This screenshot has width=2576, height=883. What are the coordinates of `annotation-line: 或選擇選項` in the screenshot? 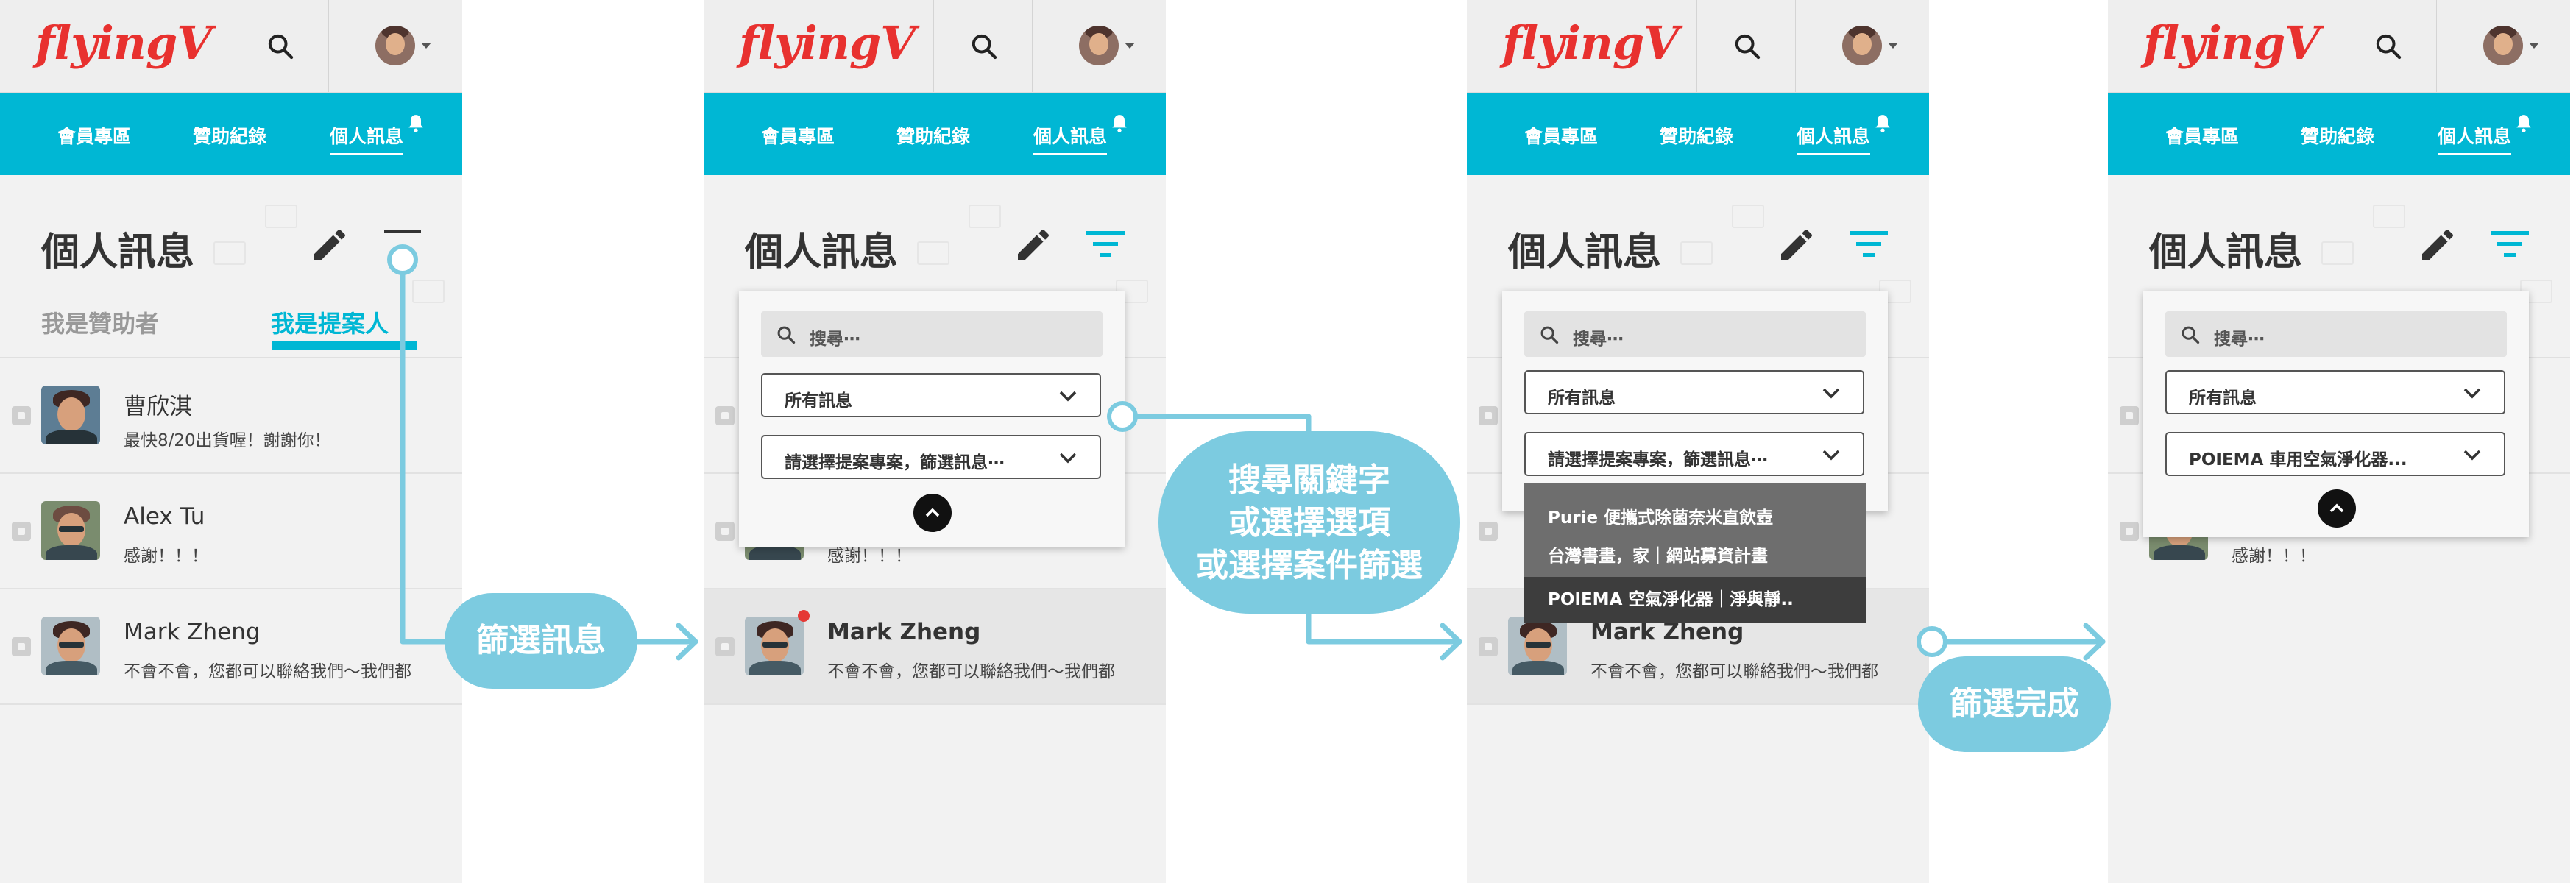 It's located at (1309, 523).